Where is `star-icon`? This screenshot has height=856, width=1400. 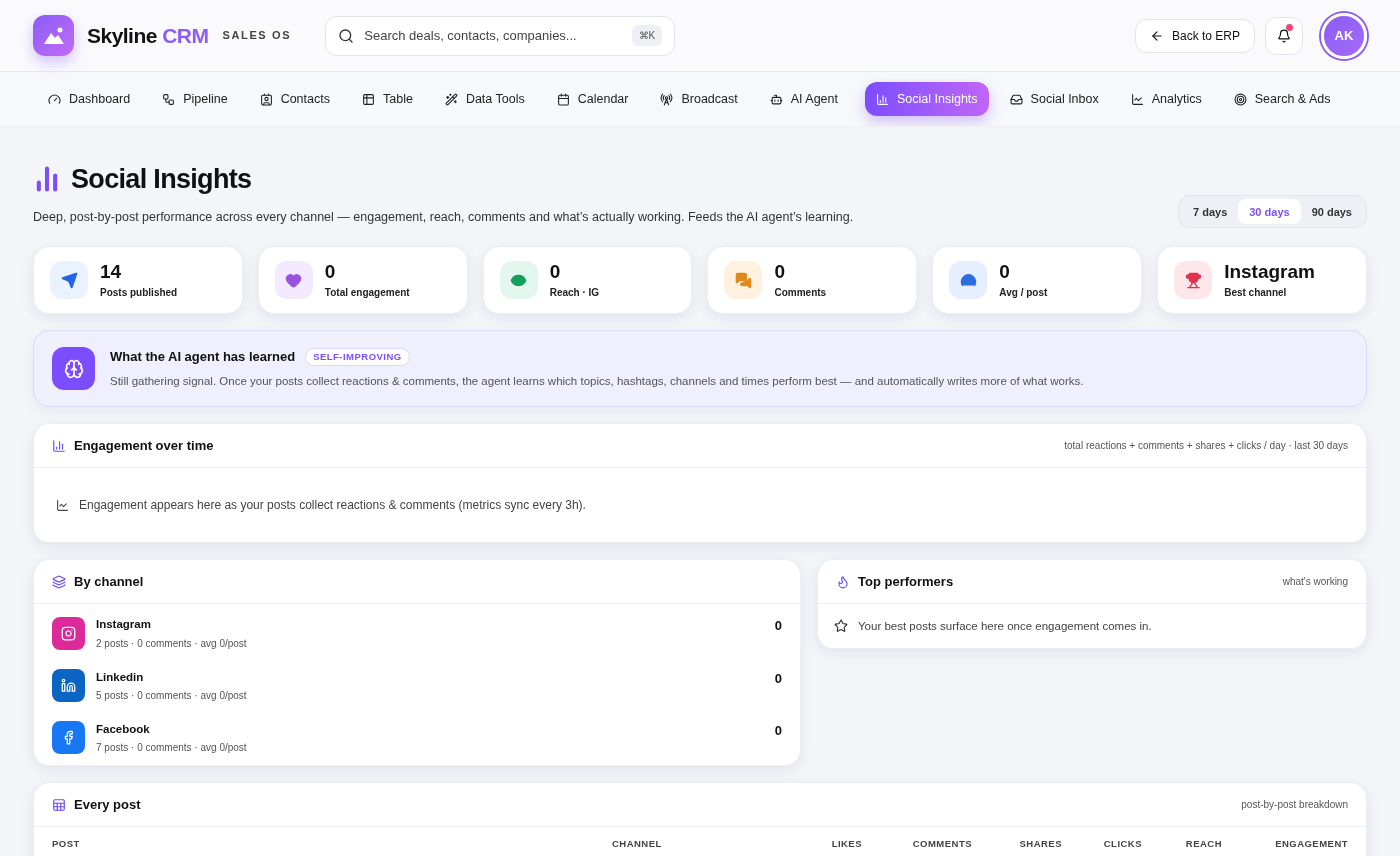
star-icon is located at coordinates (841, 626).